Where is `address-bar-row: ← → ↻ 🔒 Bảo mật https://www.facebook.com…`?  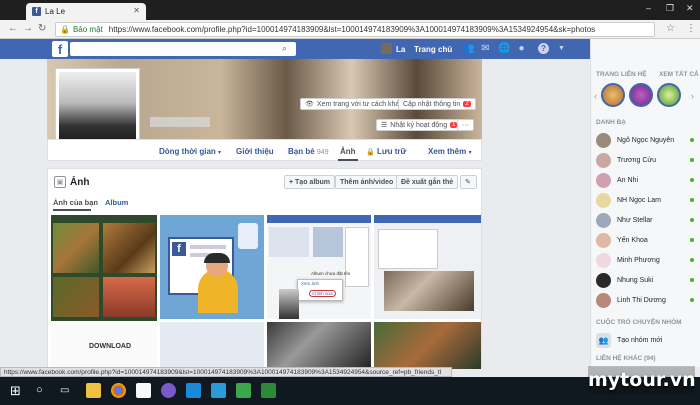
address-bar-row: ← → ↻ 🔒 Bảo mật https://www.facebook.com… is located at coordinates (350, 29).